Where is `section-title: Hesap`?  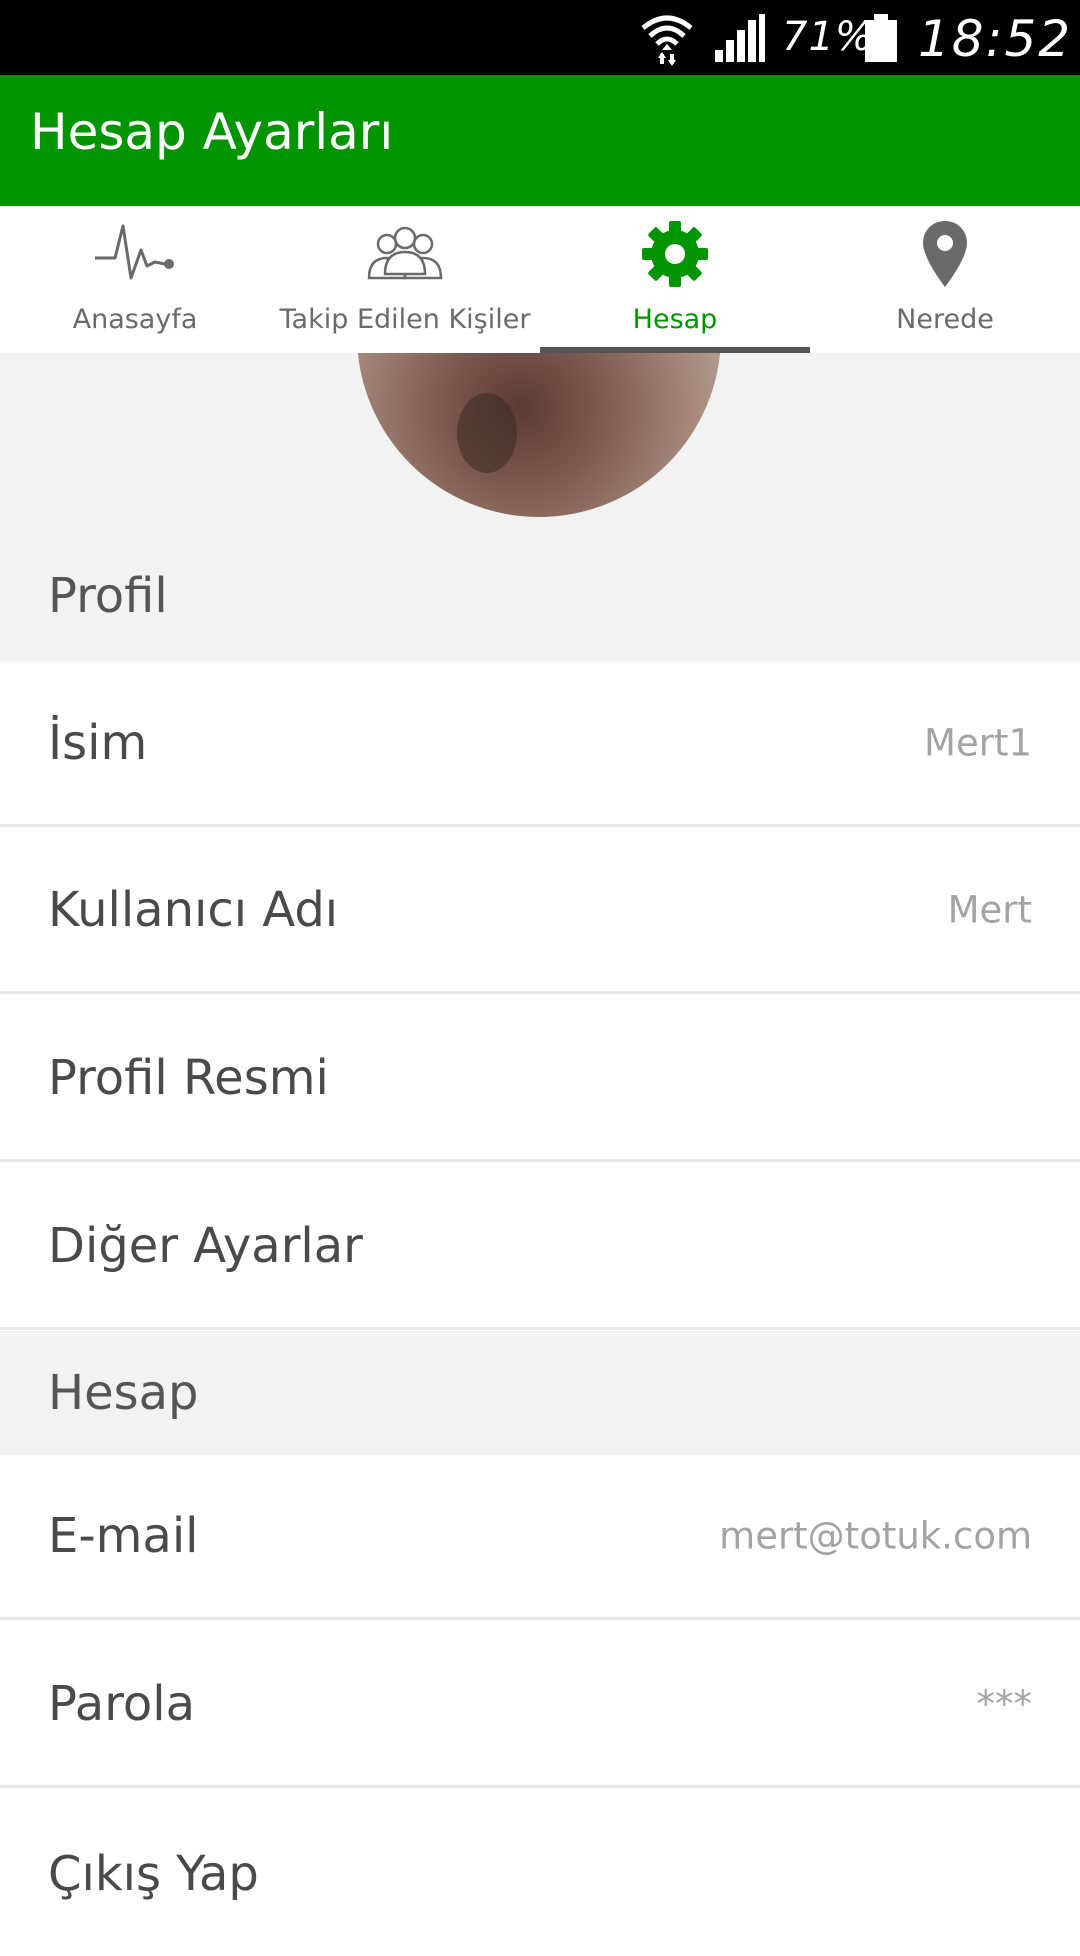 section-title: Hesap is located at coordinates (123, 1393).